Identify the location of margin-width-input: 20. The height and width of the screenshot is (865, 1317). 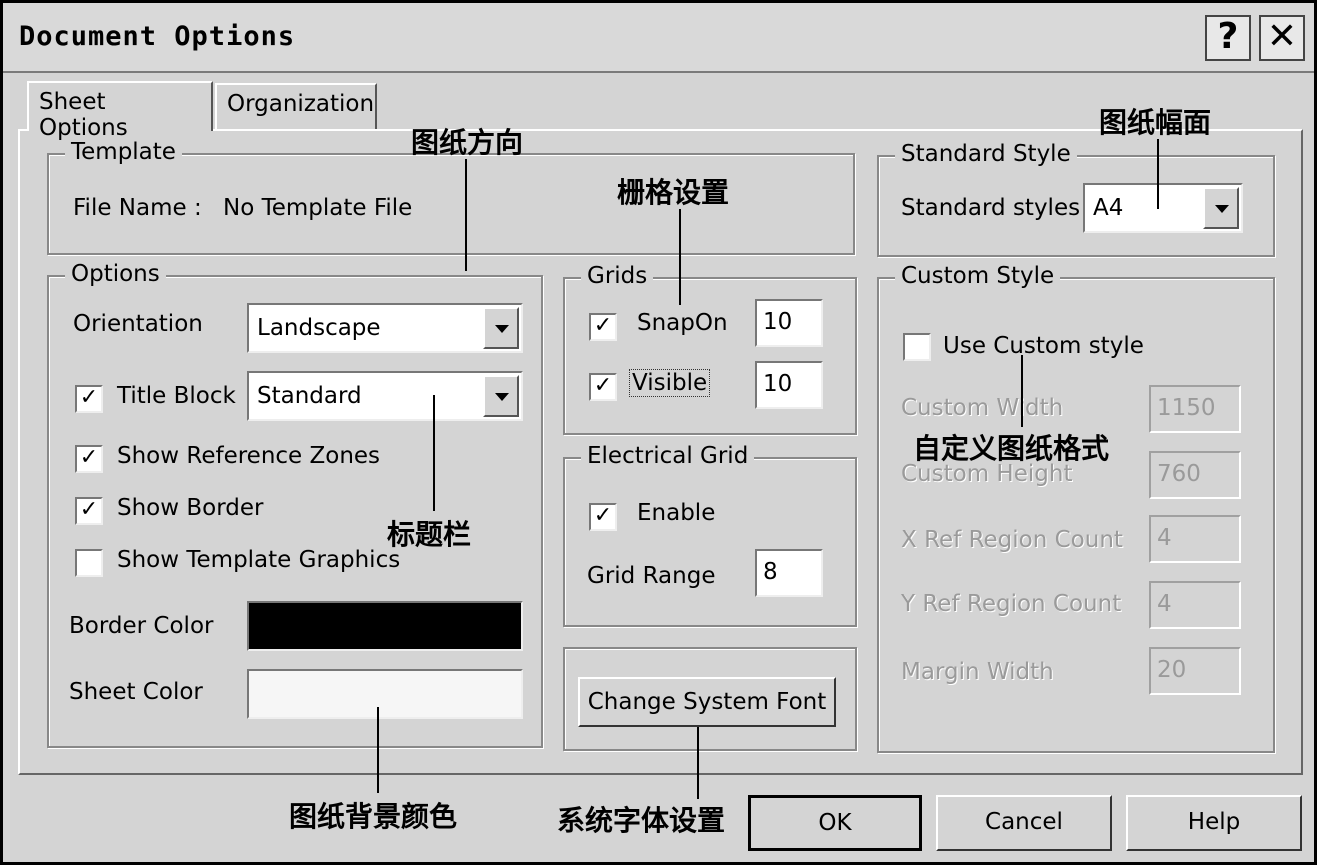
(1195, 671).